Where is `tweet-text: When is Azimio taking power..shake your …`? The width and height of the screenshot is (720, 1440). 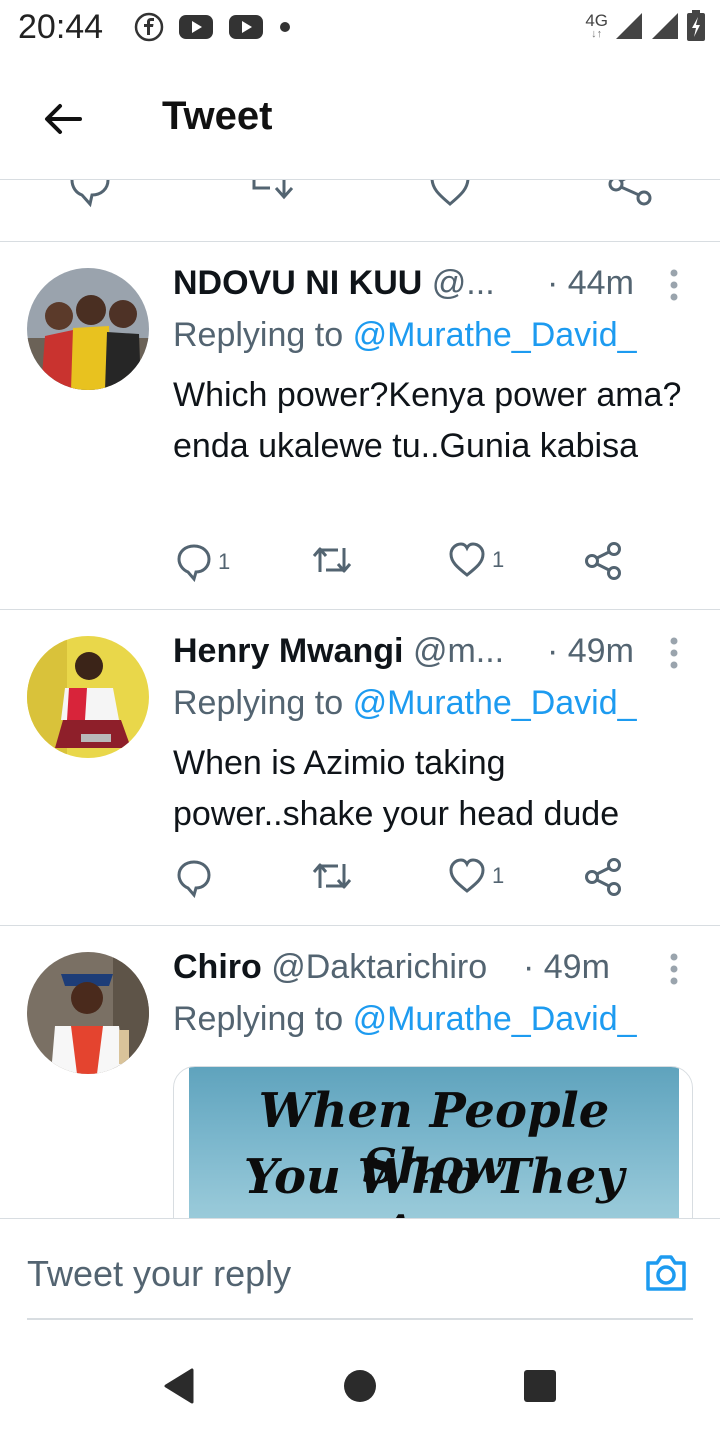
tweet-text: When is Azimio taking power..shake your … is located at coordinates (396, 788).